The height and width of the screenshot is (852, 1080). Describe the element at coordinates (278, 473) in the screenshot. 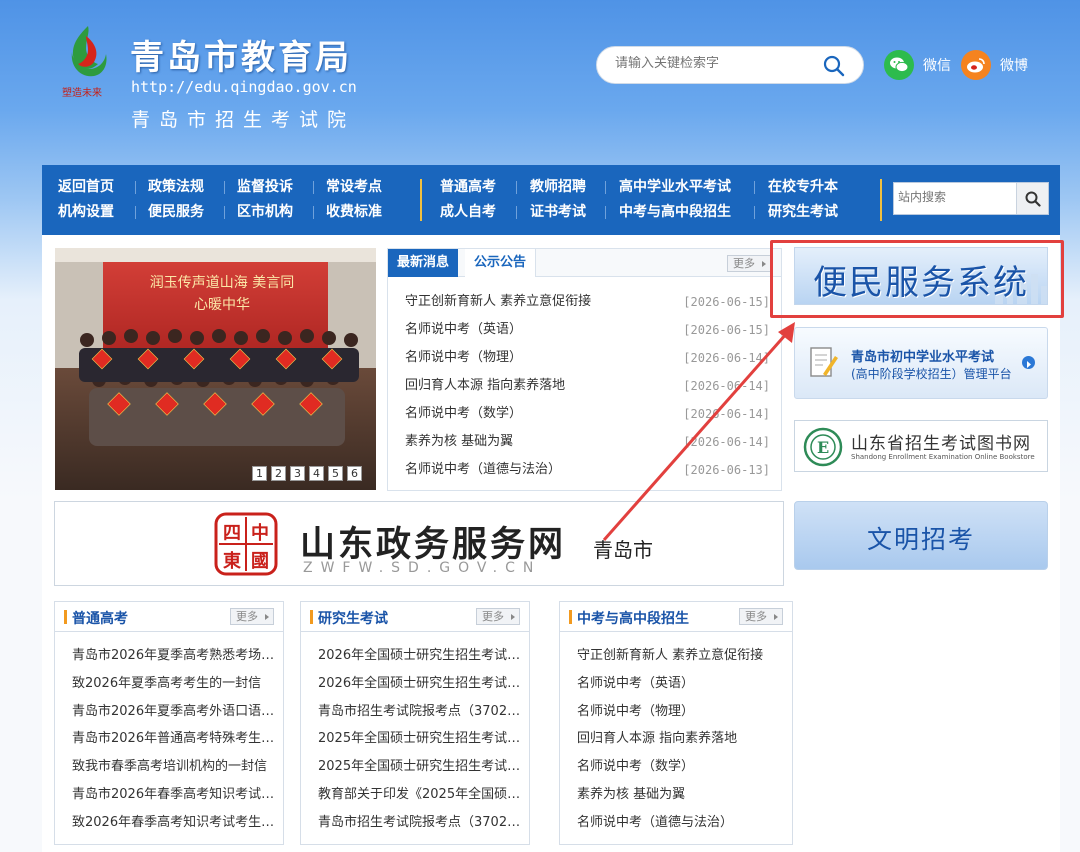

I see `slide-page-2: 2` at that location.